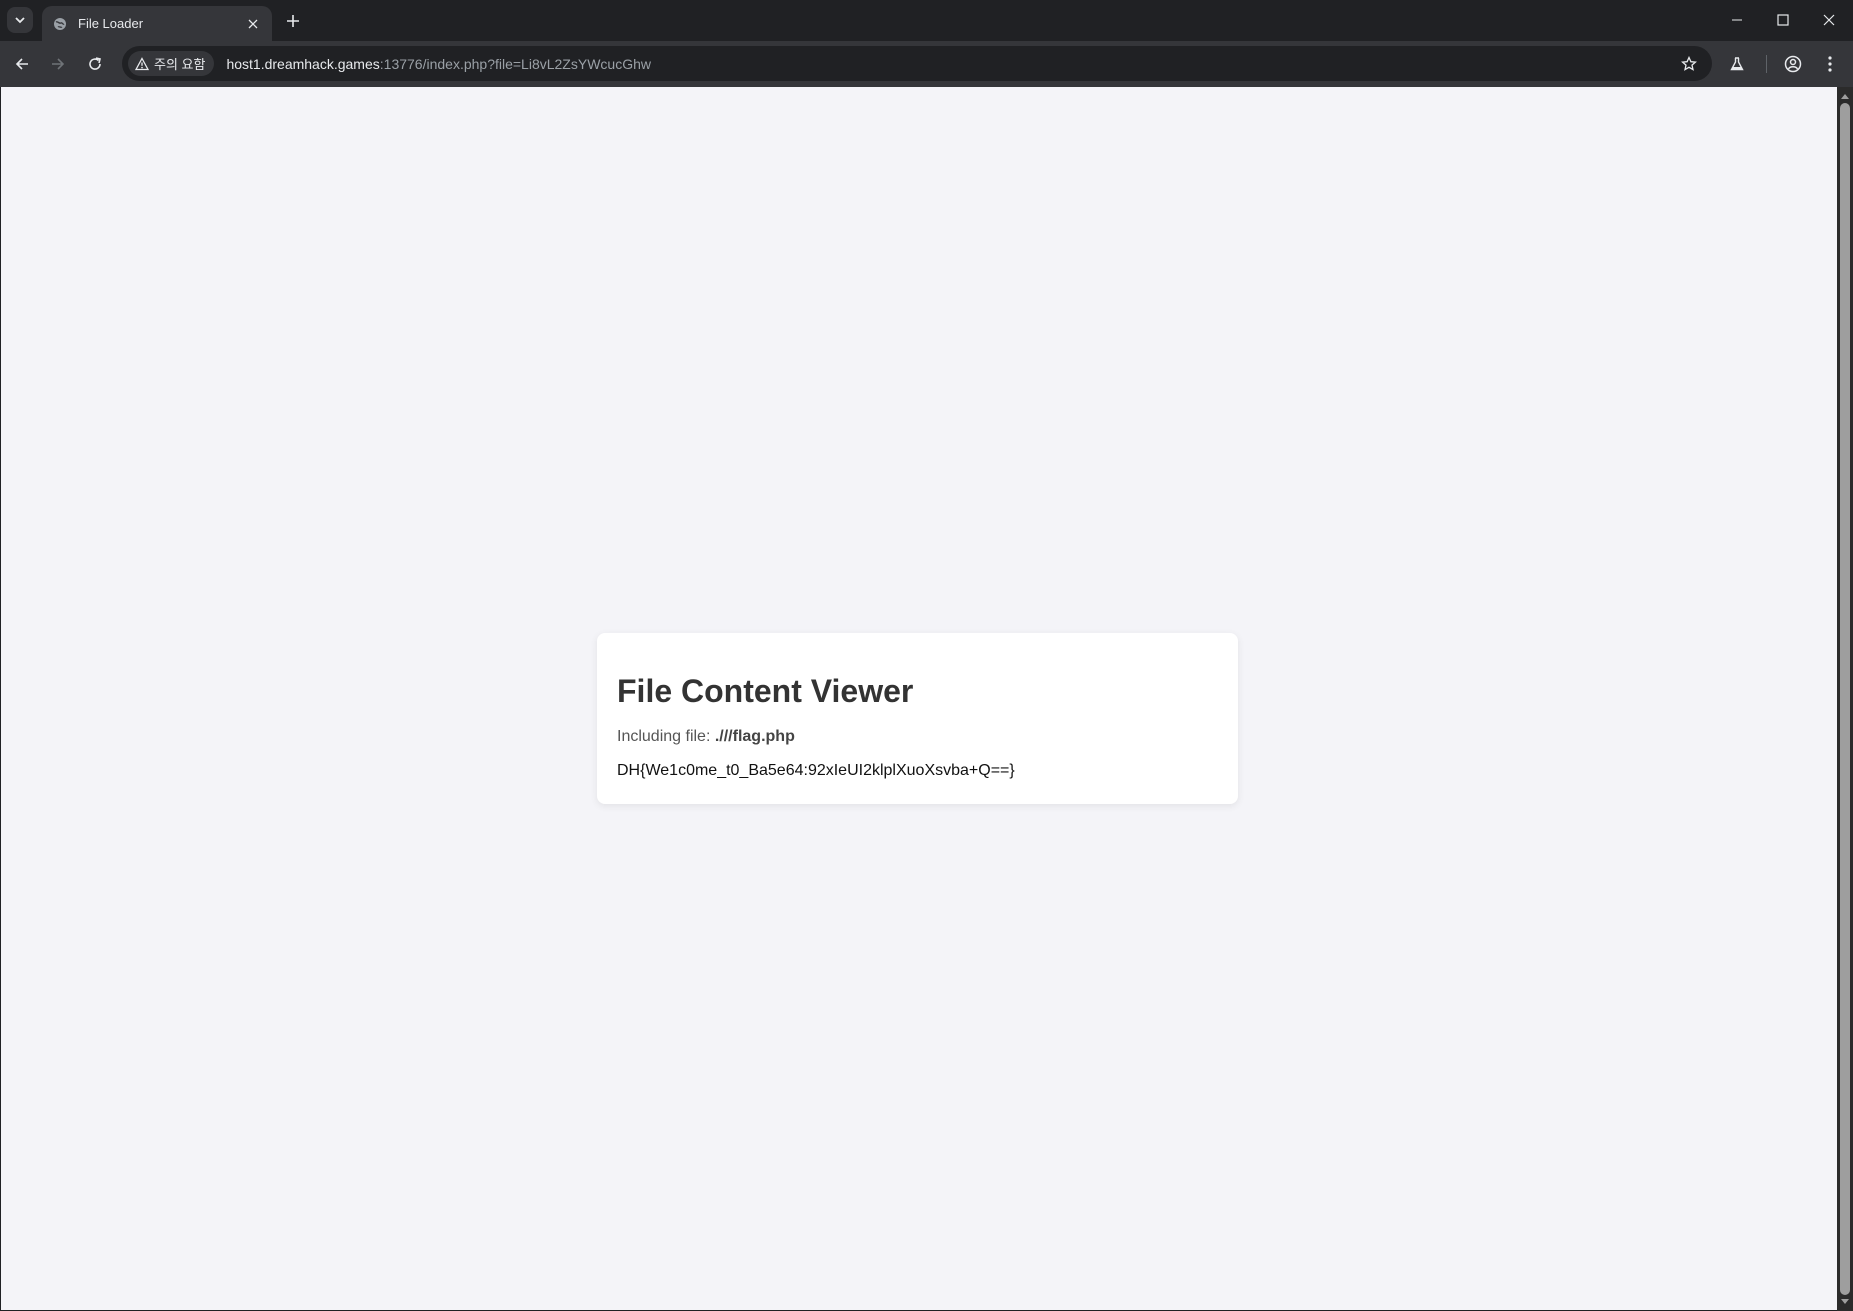 The width and height of the screenshot is (1853, 1311). I want to click on including-file-name: .///flag.php, so click(754, 736).